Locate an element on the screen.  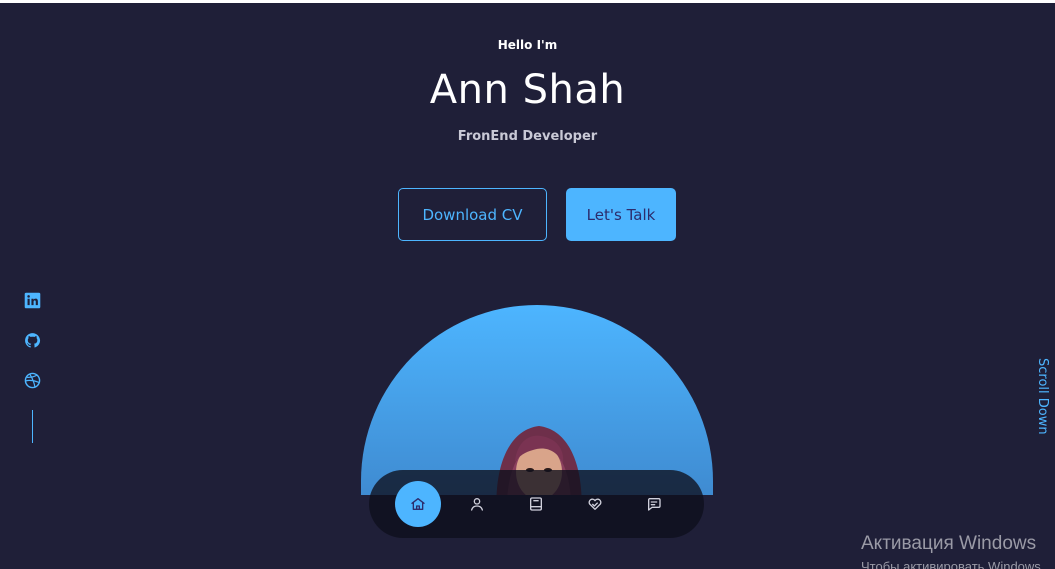
scroll-down-link: Scroll Down is located at coordinates (1042, 396).